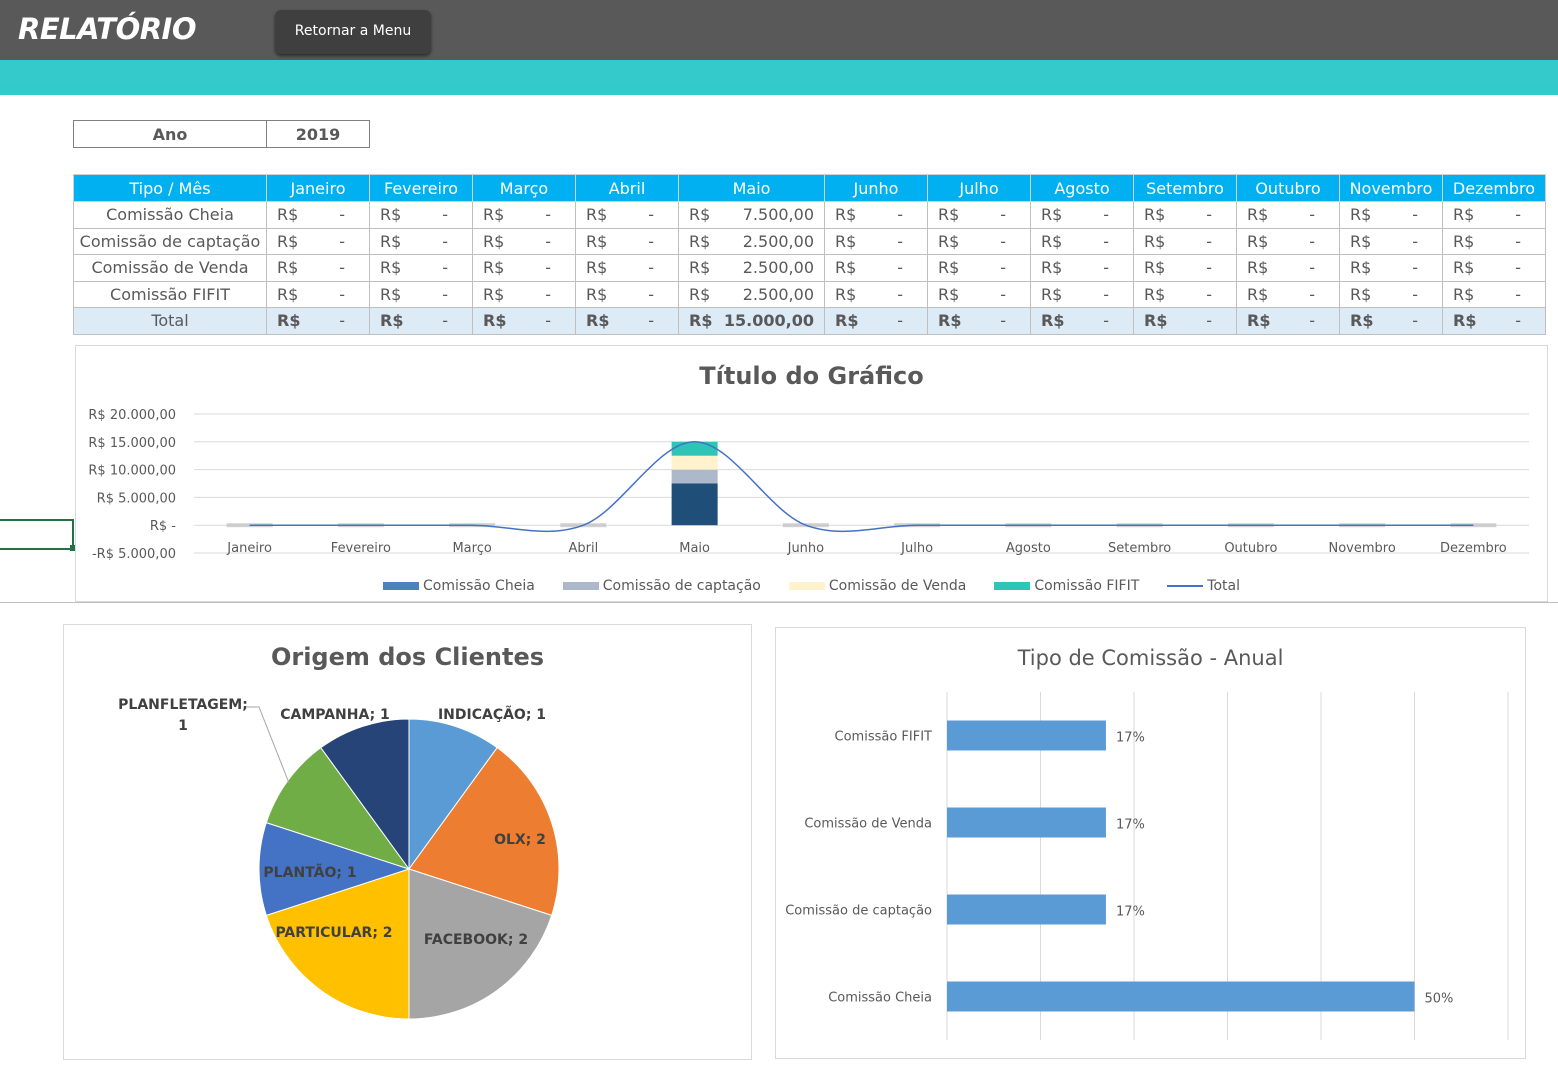 This screenshot has height=1085, width=1558. Describe the element at coordinates (132, 443) in the screenshot. I see `y-tick-label: R$ 15.000,00` at that location.